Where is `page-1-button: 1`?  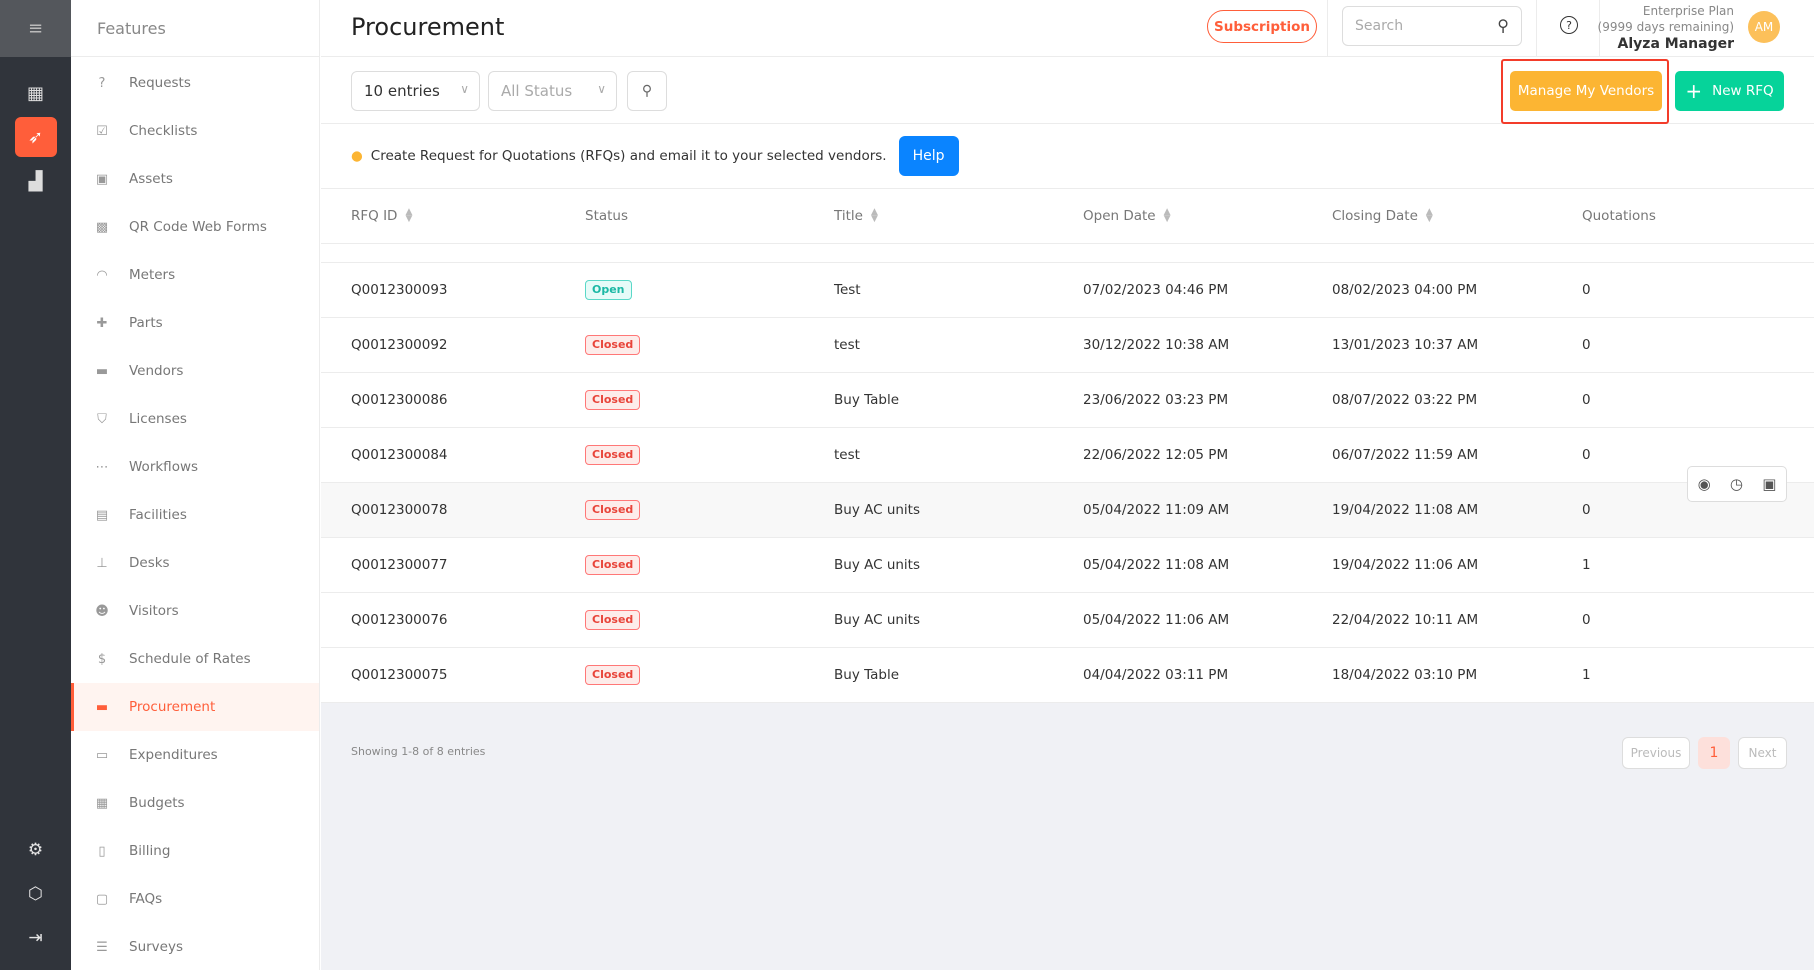
page-1-button: 1 is located at coordinates (1714, 753).